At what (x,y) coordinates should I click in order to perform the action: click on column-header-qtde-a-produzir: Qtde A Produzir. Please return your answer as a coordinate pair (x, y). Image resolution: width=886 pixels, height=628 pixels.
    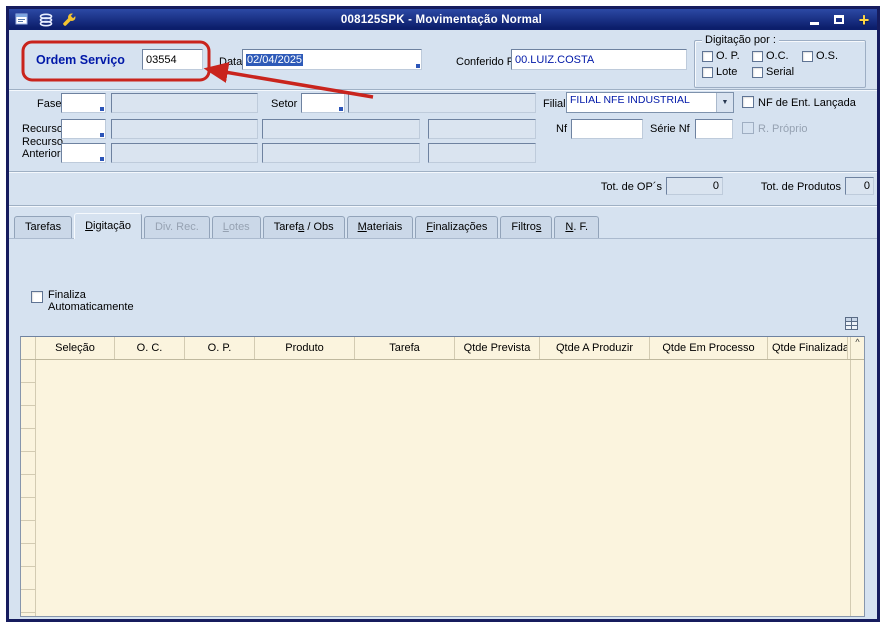
    Looking at the image, I should click on (595, 348).